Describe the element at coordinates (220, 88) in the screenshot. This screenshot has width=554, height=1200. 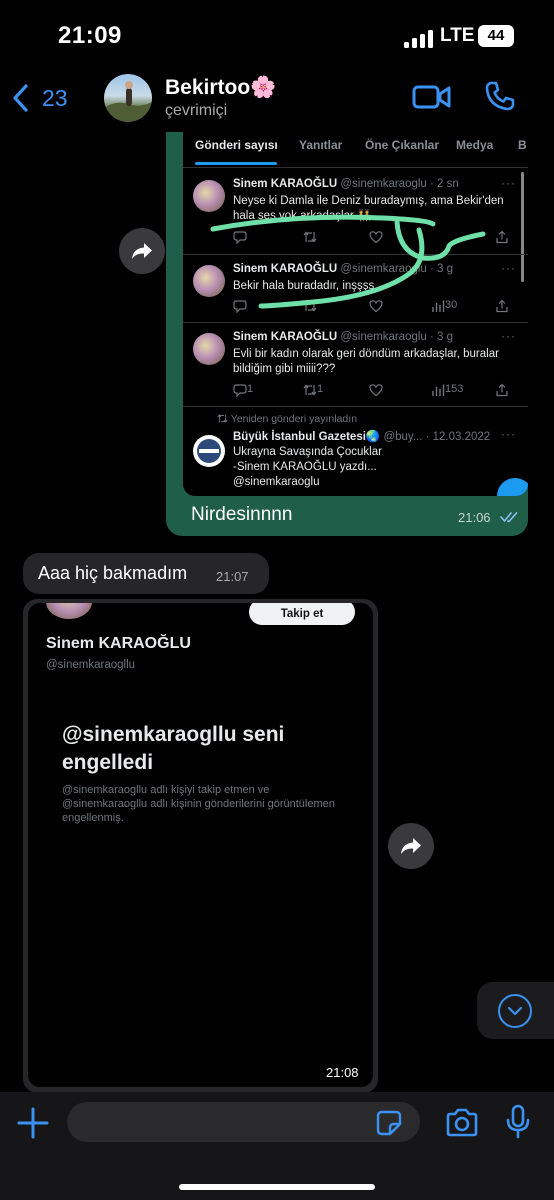
I see `contact-name: Bekirtoo🌸` at that location.